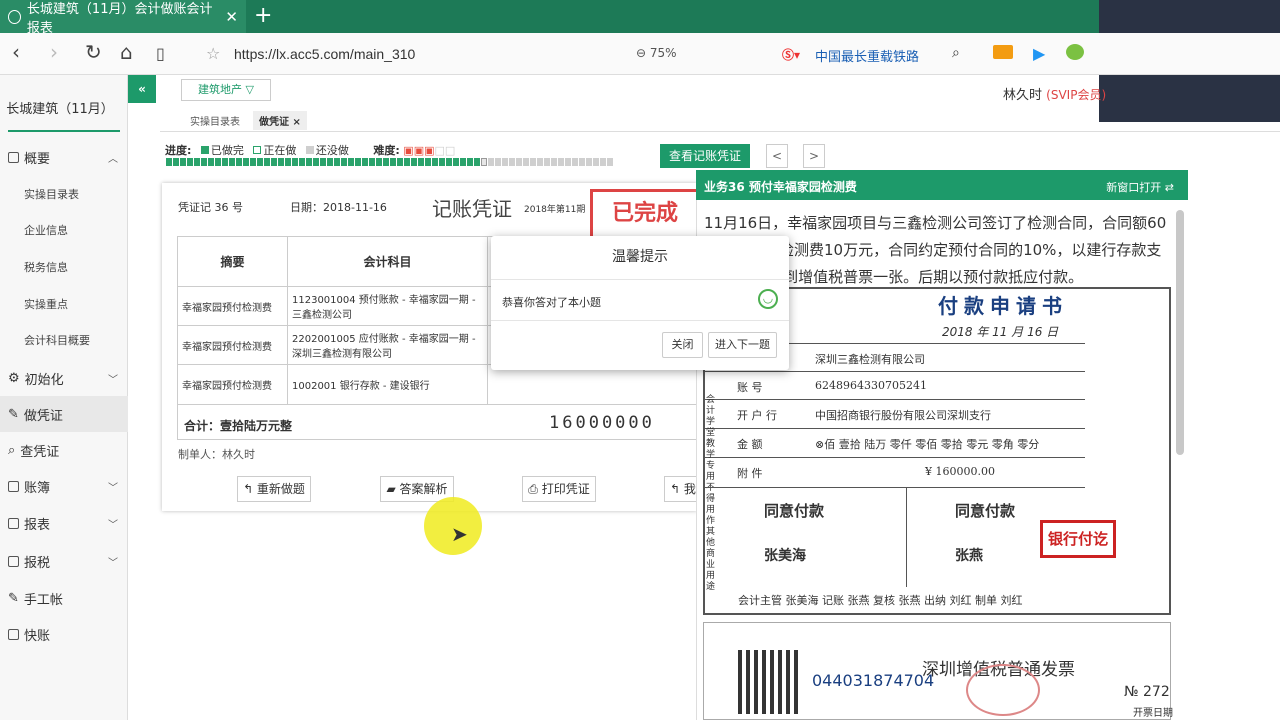 Image resolution: width=1280 pixels, height=720 pixels. Describe the element at coordinates (280, 120) in the screenshot. I see `tab-make-voucher: 做凭证 ×` at that location.